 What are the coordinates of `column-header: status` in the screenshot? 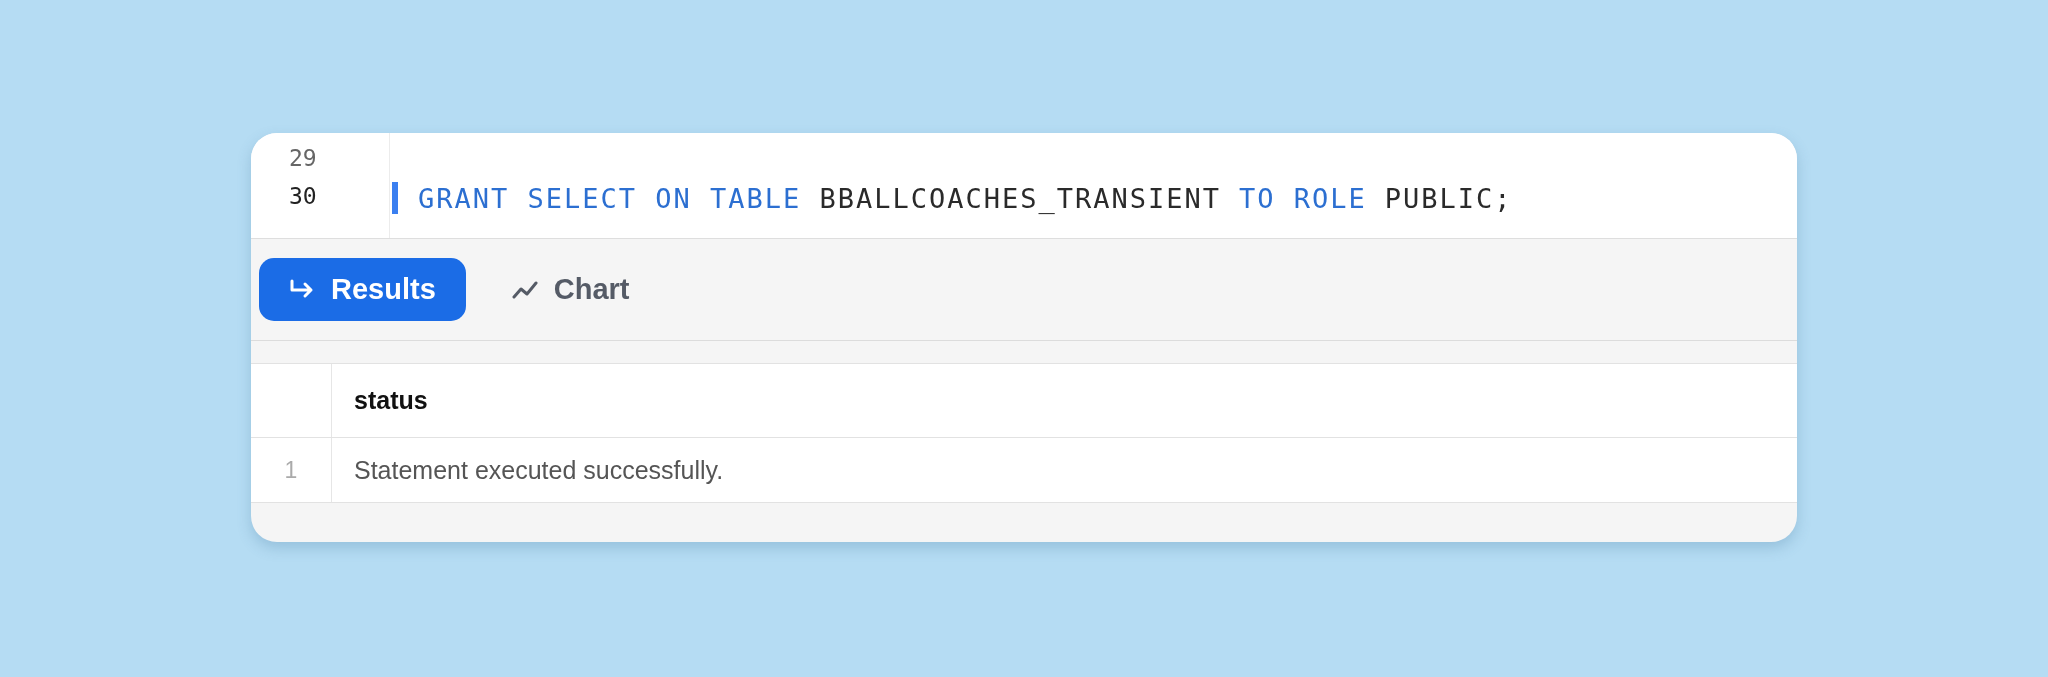 It's located at (390, 400).